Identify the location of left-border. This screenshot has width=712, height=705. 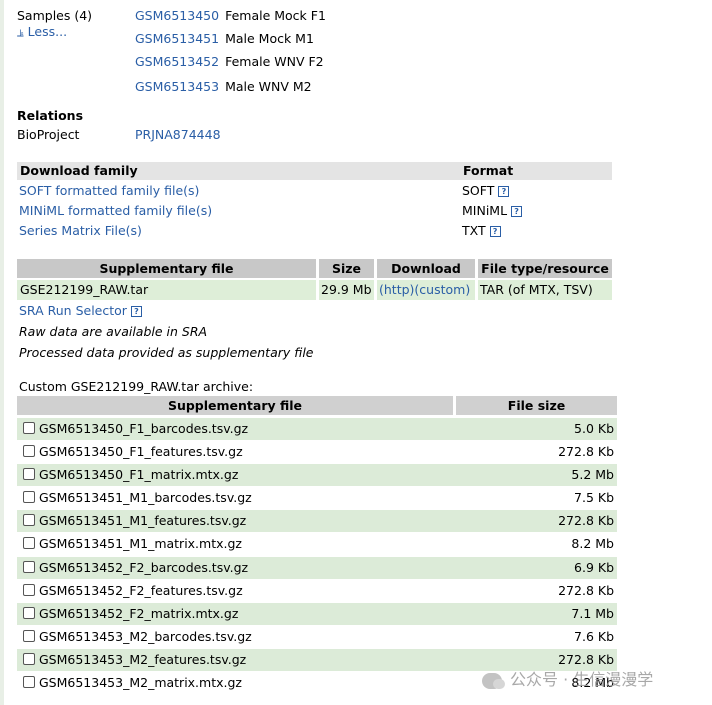
(2, 352).